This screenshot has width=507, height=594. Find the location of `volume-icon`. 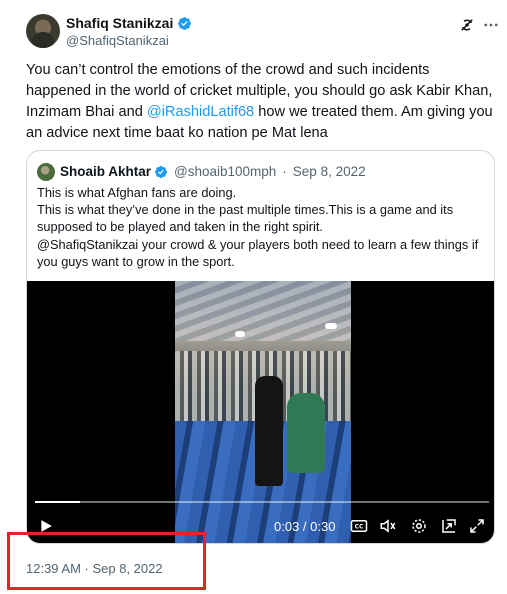

volume-icon is located at coordinates (388, 526).